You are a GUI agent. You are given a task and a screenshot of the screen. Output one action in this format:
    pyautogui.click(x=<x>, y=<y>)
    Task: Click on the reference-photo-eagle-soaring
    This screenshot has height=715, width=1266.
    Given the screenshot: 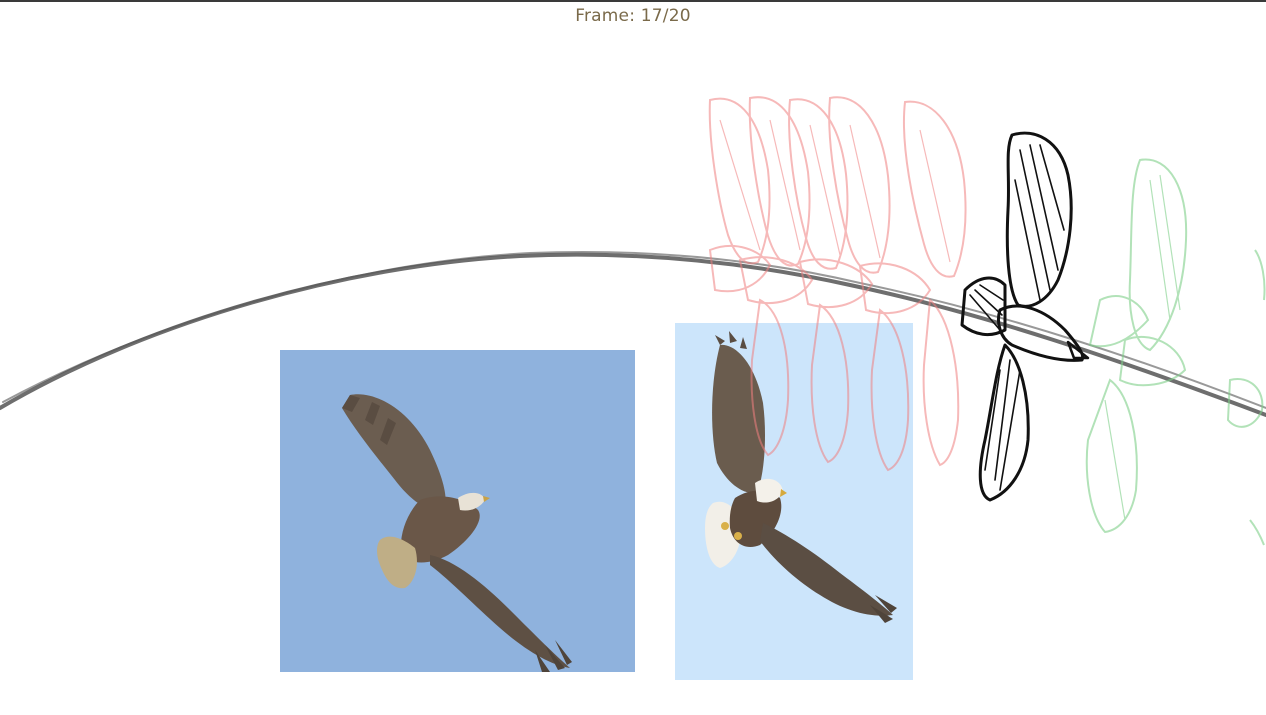 What is the action you would take?
    pyautogui.click(x=457, y=511)
    